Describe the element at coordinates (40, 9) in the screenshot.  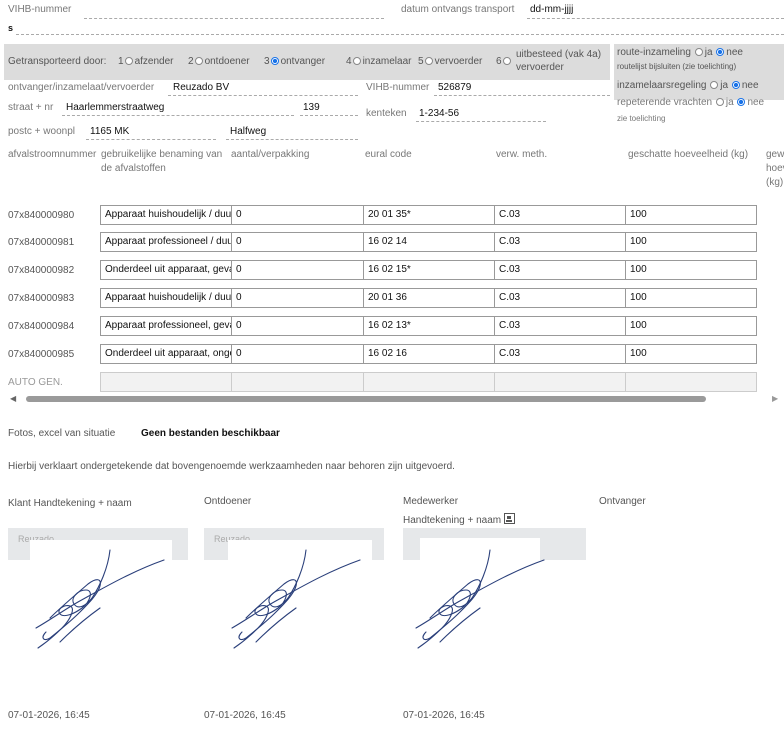
I see `vihb-label-top: VIHB-nummer` at that location.